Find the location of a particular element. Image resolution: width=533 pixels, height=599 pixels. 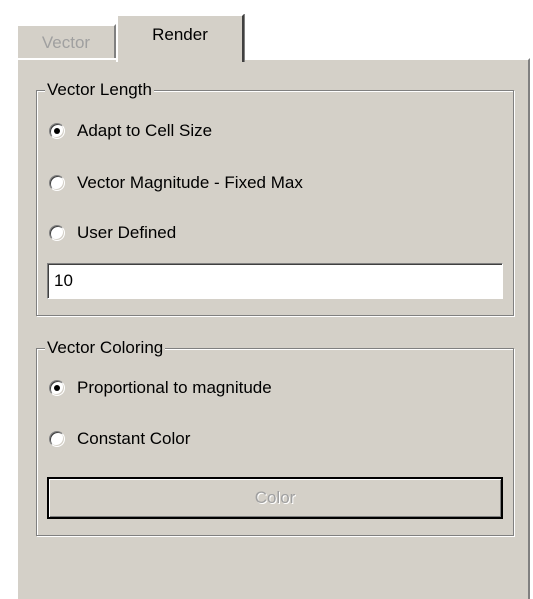

option-user-defined-label: User Defined is located at coordinates (127, 232).